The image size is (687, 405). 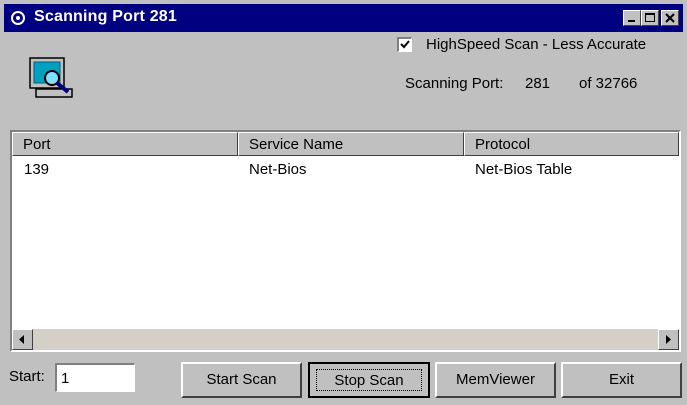 I want to click on scroll-right-button, so click(x=668, y=339).